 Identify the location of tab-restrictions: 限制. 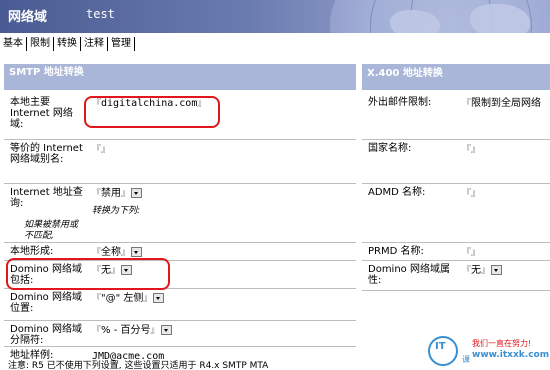
(40, 44).